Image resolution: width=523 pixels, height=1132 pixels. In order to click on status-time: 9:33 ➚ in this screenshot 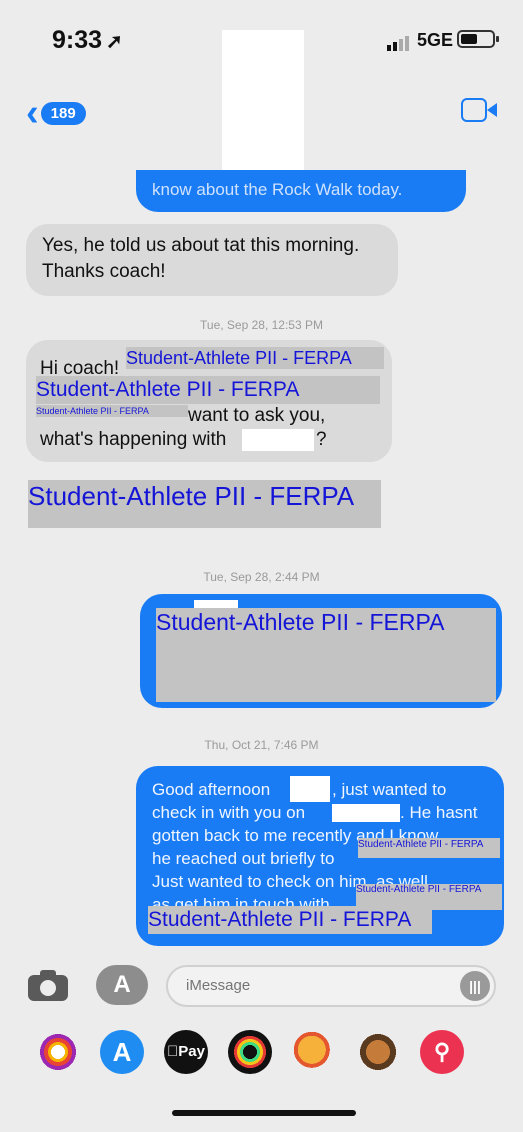, I will do `click(87, 40)`.